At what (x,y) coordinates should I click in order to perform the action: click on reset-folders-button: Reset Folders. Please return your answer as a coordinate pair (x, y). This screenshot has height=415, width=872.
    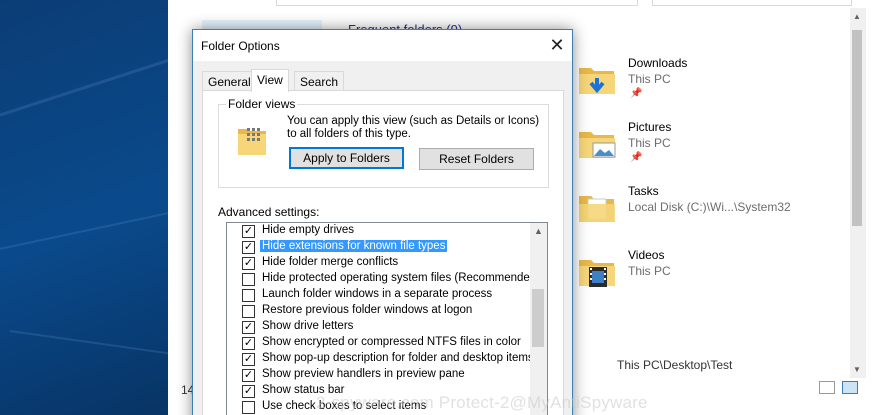
    Looking at the image, I should click on (476, 159).